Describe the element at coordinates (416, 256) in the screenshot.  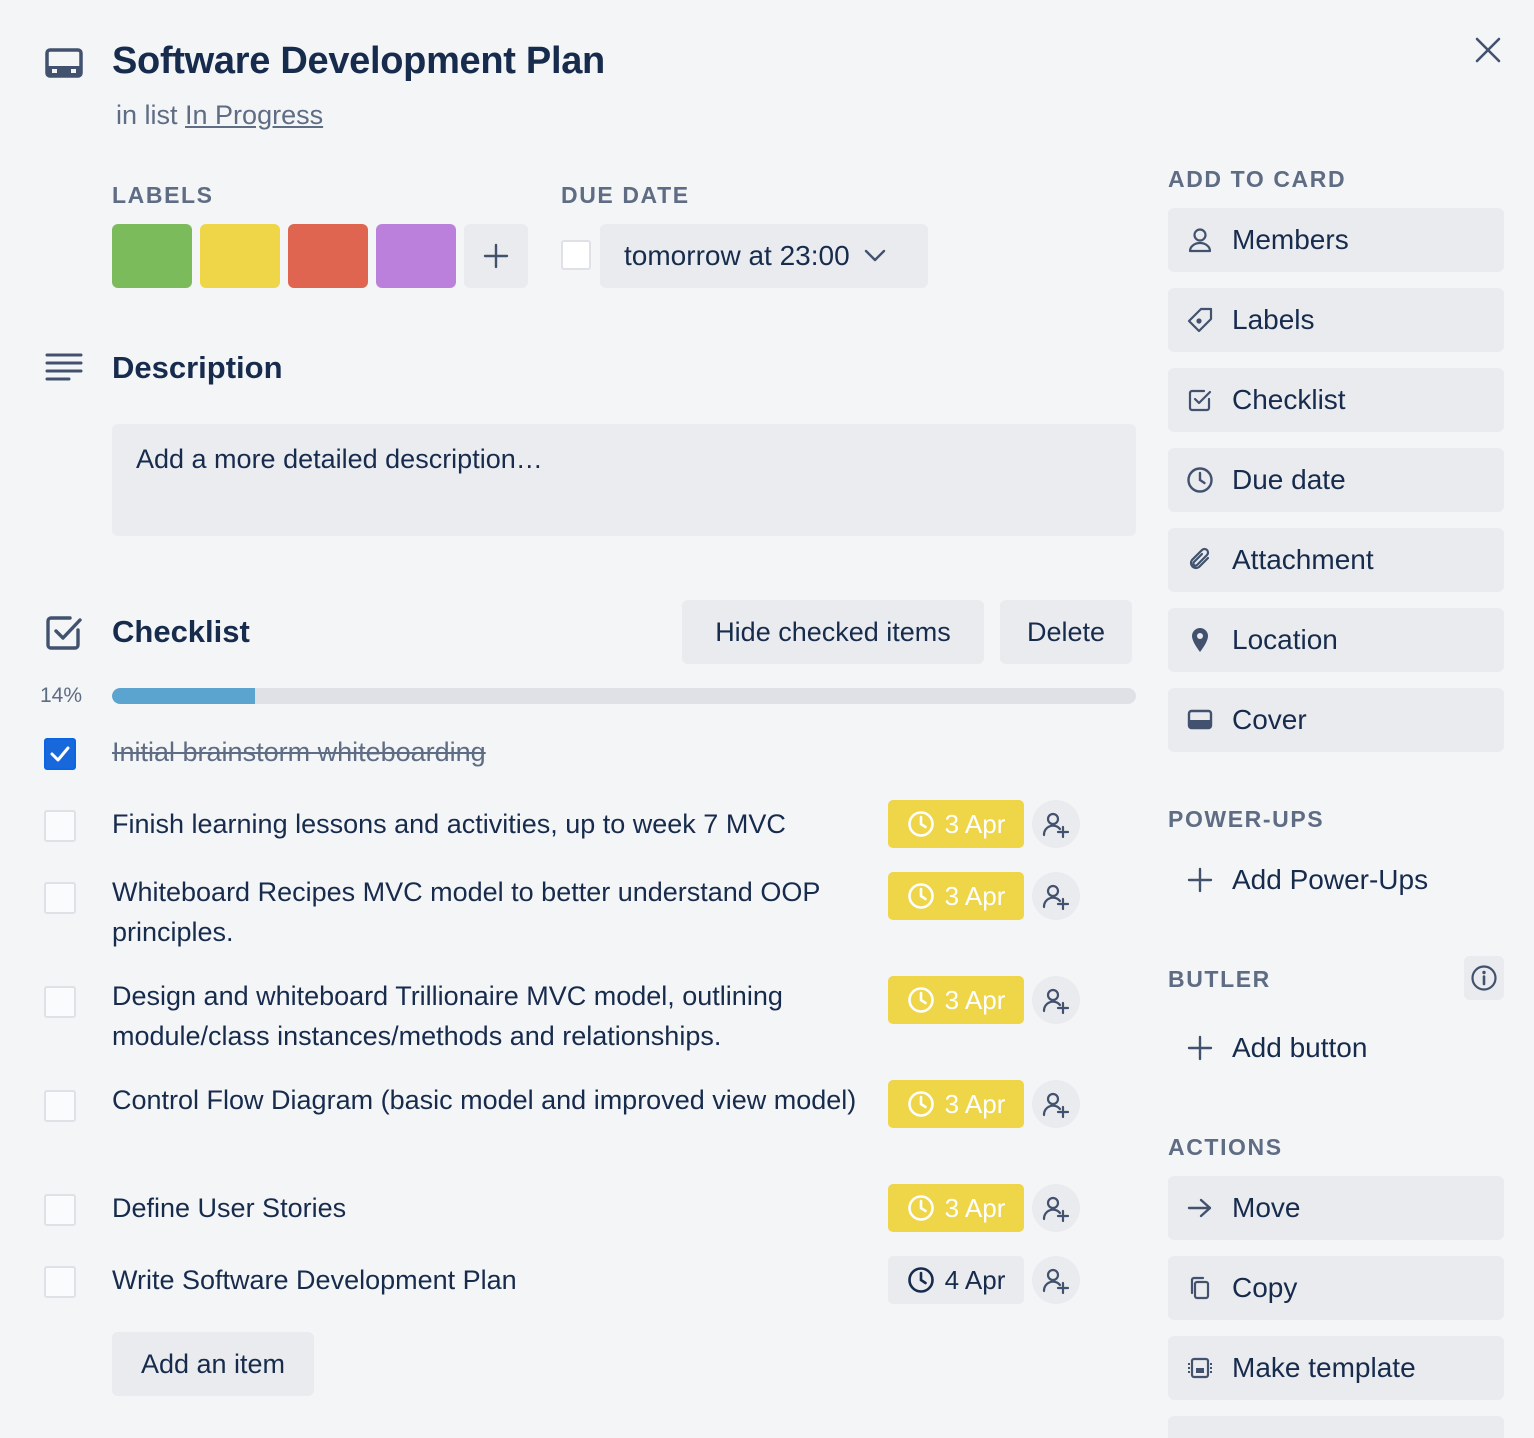
I see `label-chip-purple` at that location.